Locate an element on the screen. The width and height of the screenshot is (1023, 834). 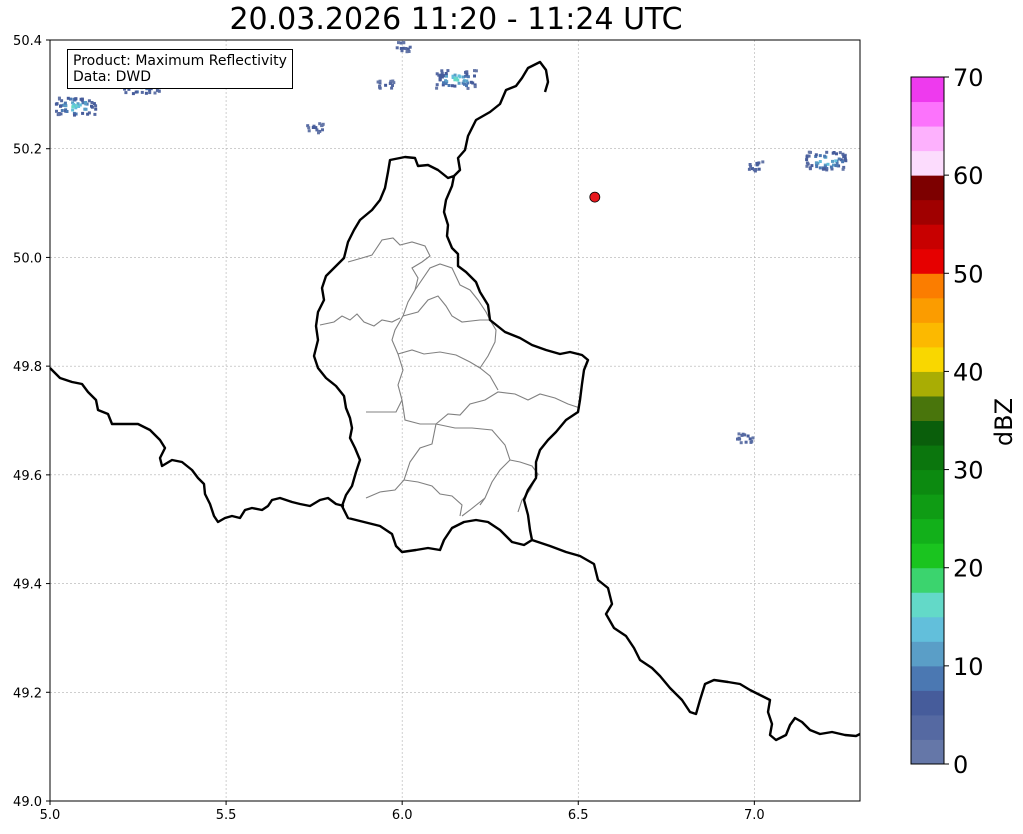
colorbar-tick-label: 10 is located at coordinates (968, 667).